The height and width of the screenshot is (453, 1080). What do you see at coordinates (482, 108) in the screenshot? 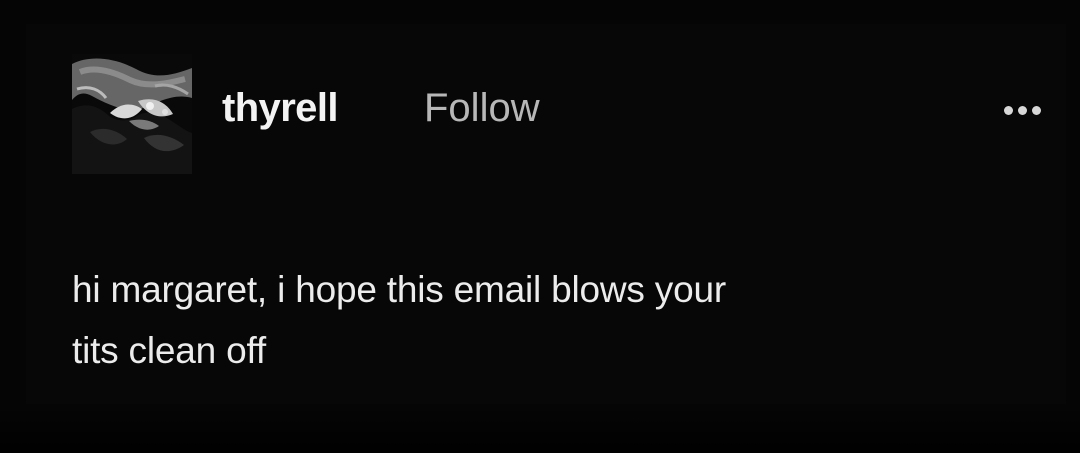
I see `follow-button: Follow` at bounding box center [482, 108].